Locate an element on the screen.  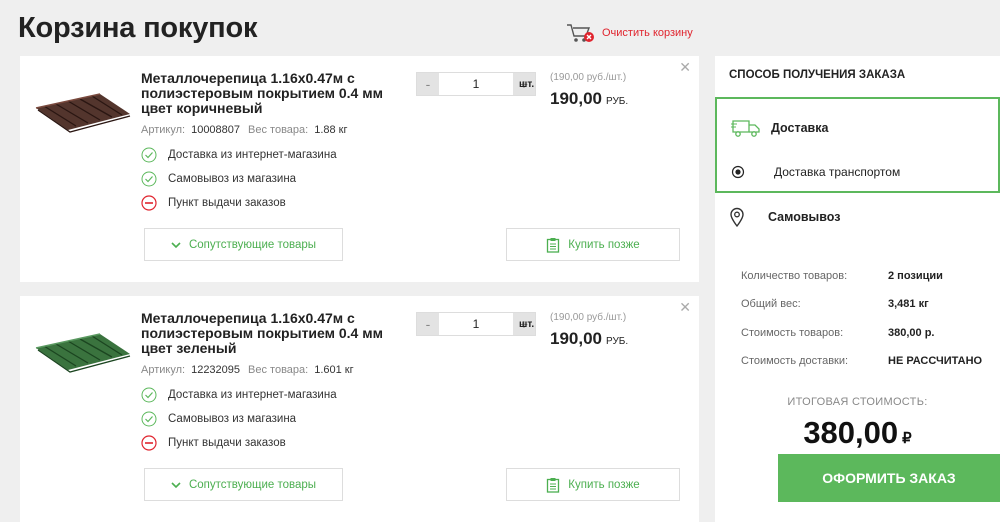
delivery-option: Доставка Доставка транспортом is located at coordinates (857, 145).